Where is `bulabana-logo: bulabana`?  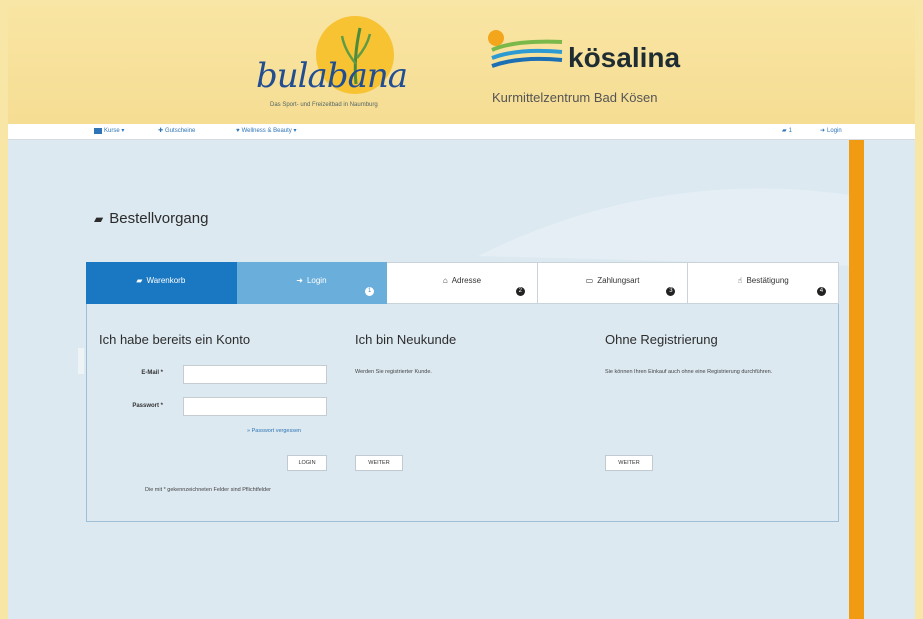 bulabana-logo: bulabana is located at coordinates (332, 76).